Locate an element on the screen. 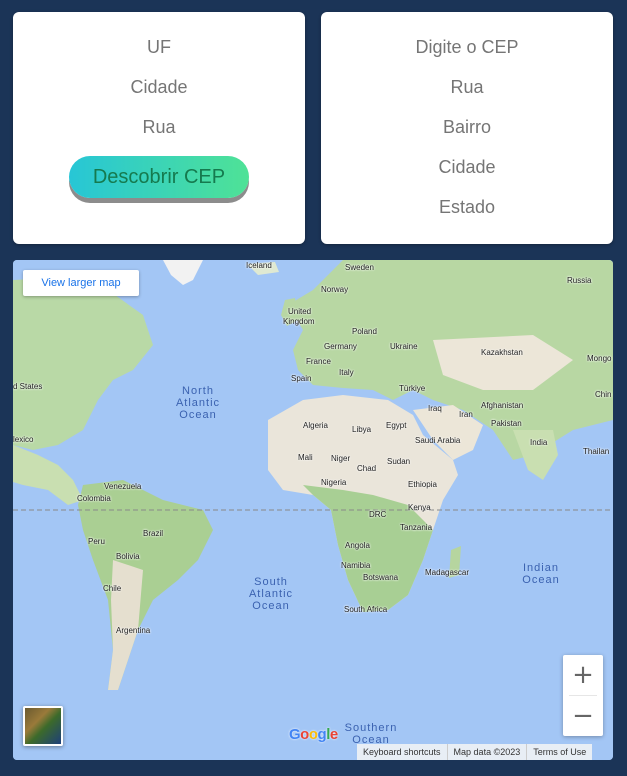 This screenshot has width=627, height=776. label-afghanistan: Afghanistan is located at coordinates (502, 405).